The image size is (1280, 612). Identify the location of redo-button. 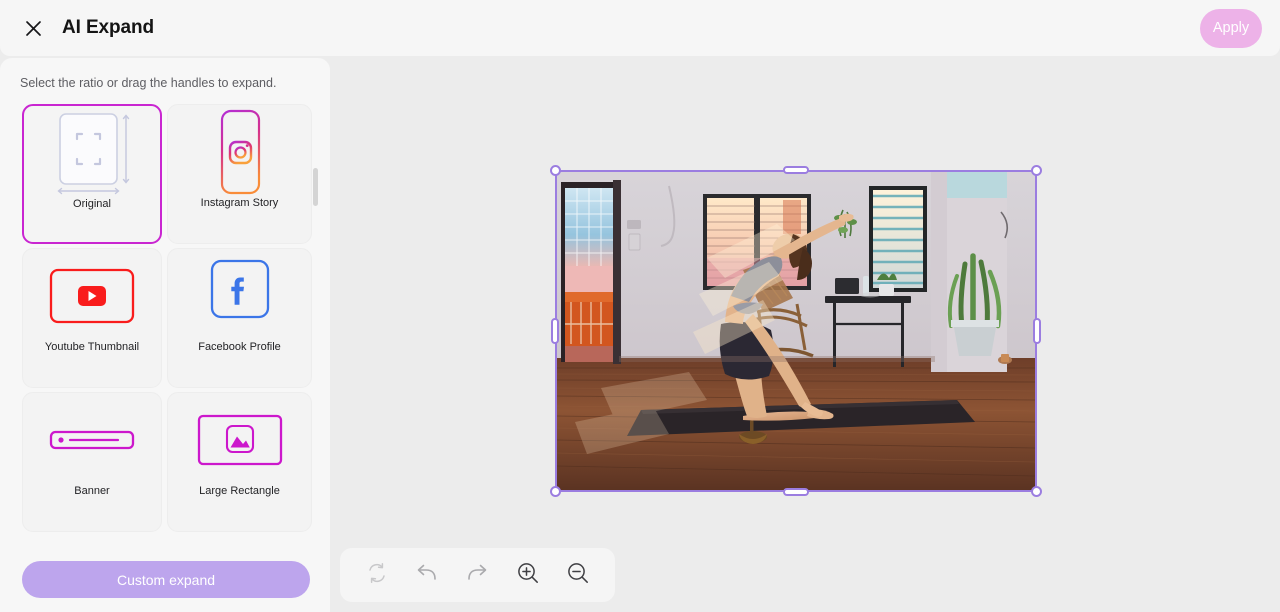
(477, 575).